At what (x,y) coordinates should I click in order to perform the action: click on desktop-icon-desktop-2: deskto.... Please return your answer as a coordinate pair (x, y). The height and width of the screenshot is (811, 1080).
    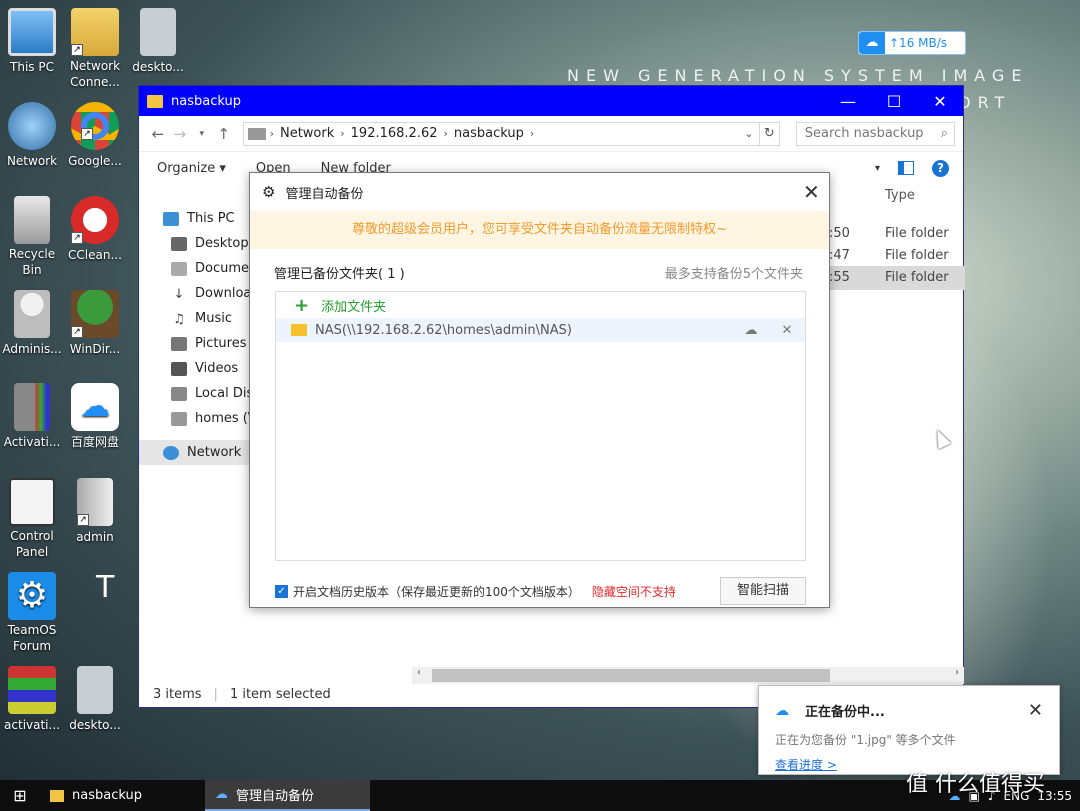
    Looking at the image, I should click on (95, 700).